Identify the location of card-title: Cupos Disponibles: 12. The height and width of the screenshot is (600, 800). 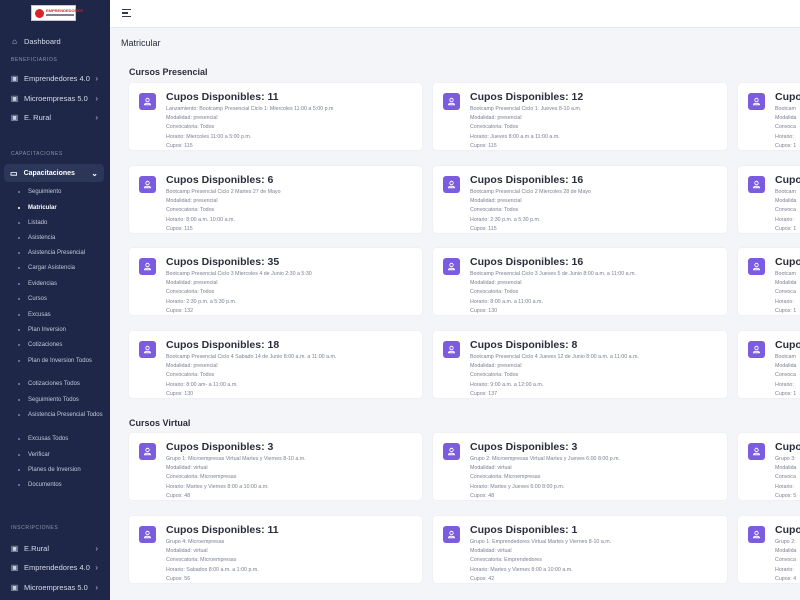
(527, 97).